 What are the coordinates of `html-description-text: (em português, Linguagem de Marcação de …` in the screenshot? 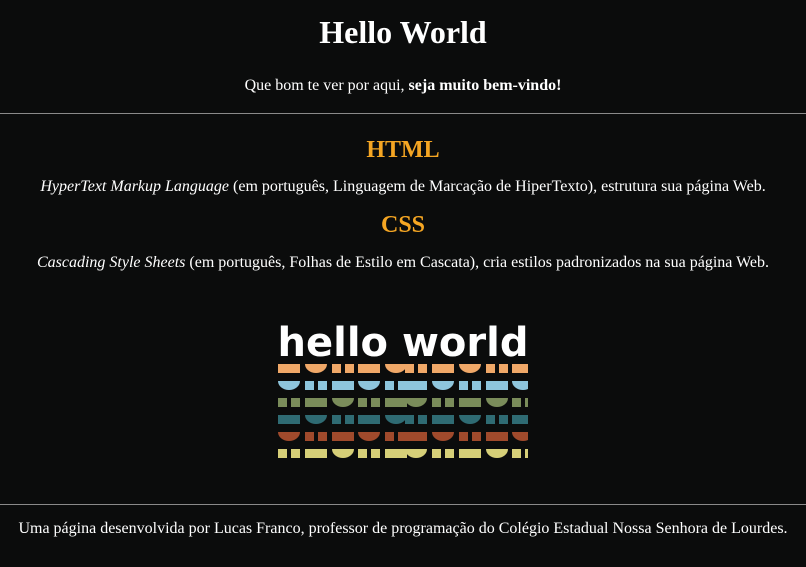 It's located at (497, 186).